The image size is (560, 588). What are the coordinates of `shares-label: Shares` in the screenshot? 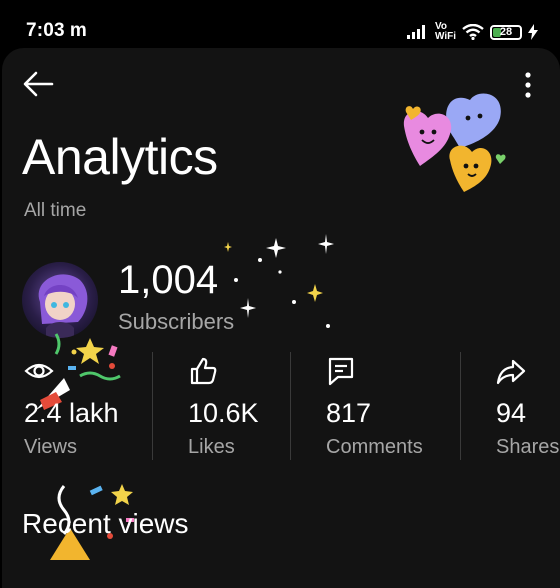 It's located at (528, 447).